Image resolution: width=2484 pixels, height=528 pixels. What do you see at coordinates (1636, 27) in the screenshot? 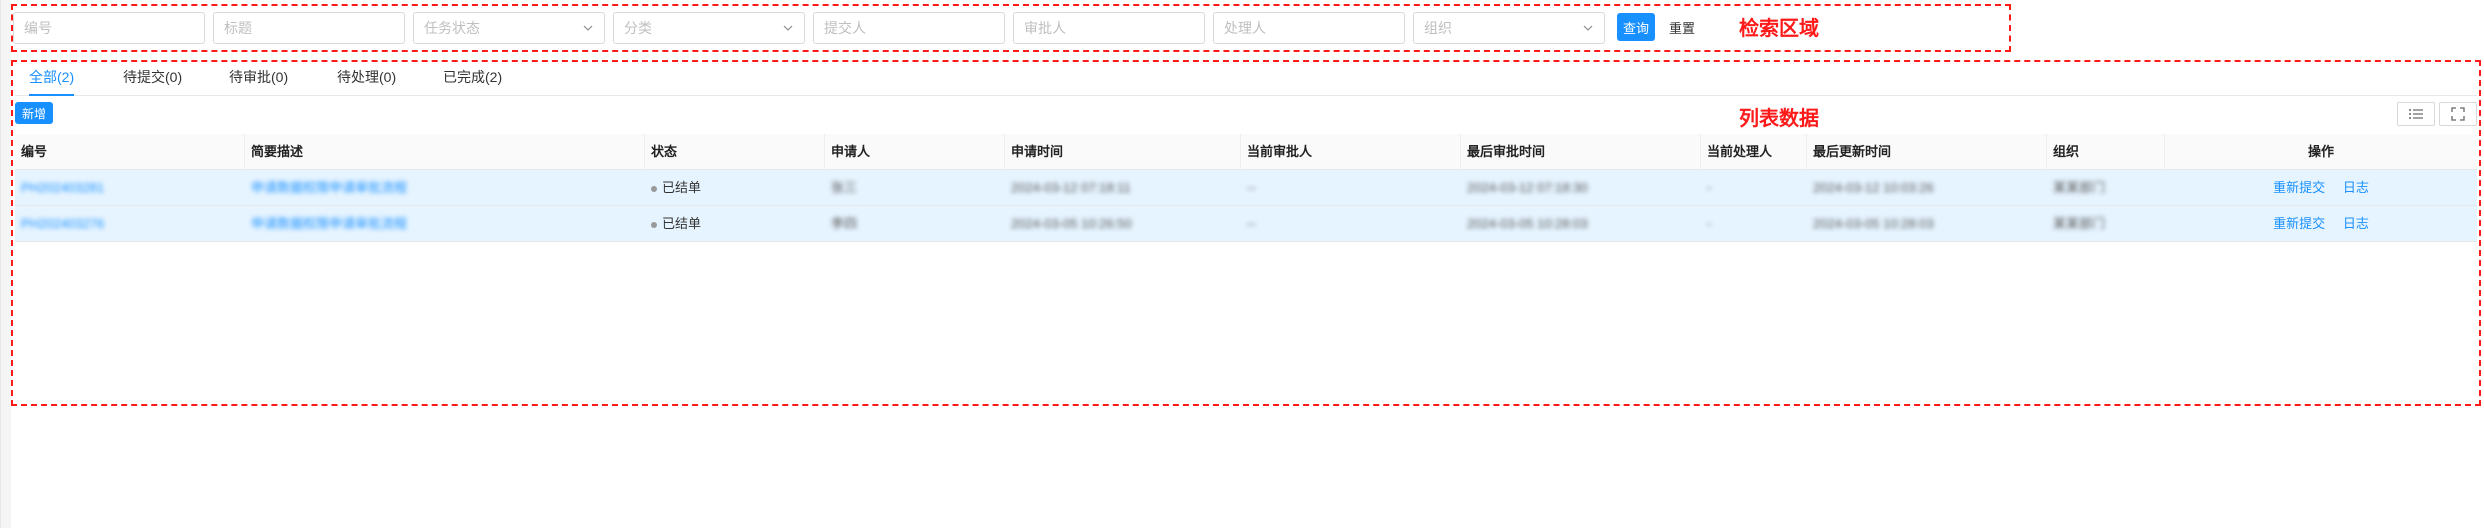
I see `query-button: 查询` at bounding box center [1636, 27].